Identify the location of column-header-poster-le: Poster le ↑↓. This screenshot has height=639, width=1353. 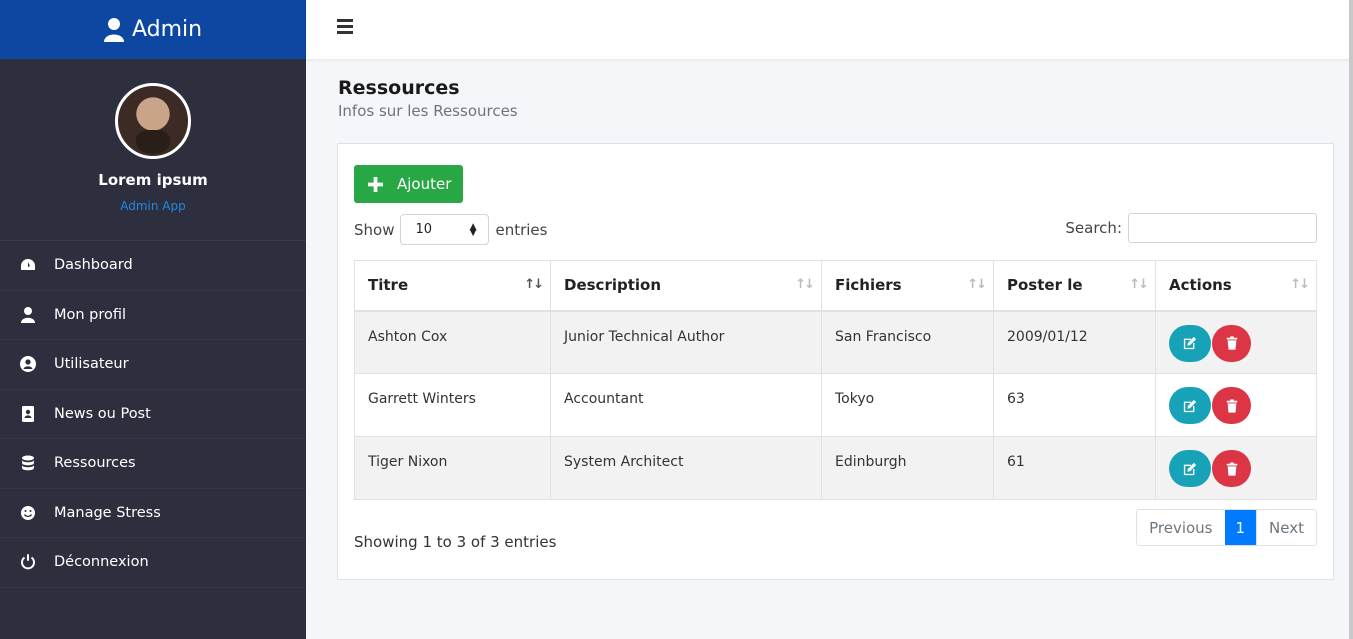
(1074, 286).